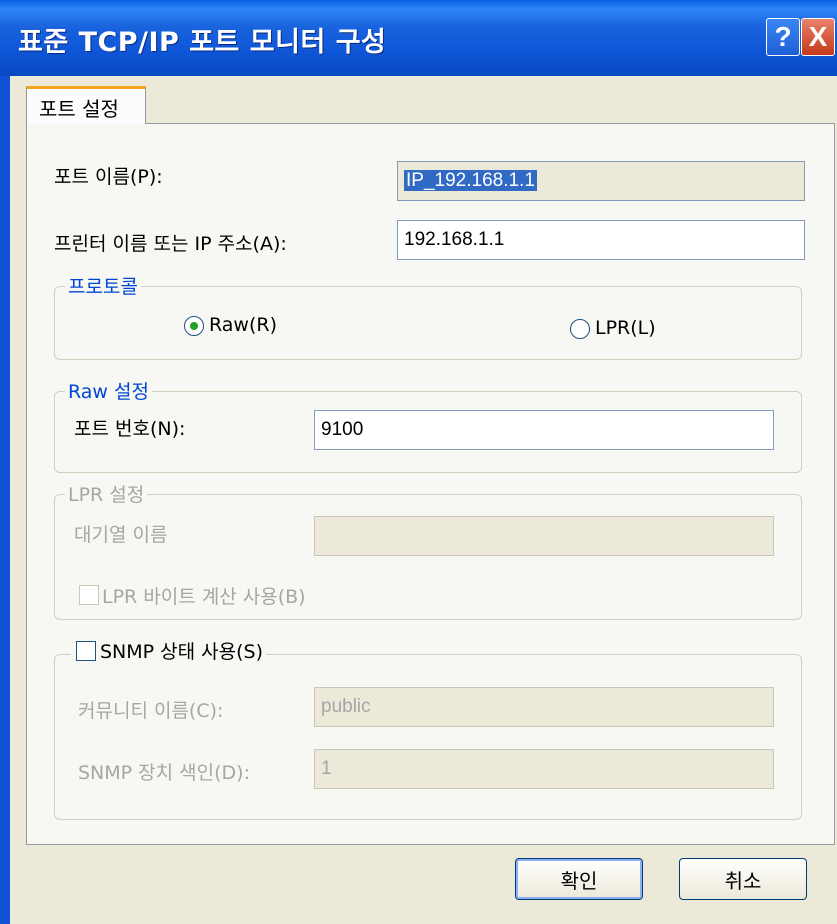  I want to click on printer-address-input: 192.168.1.1, so click(601, 240).